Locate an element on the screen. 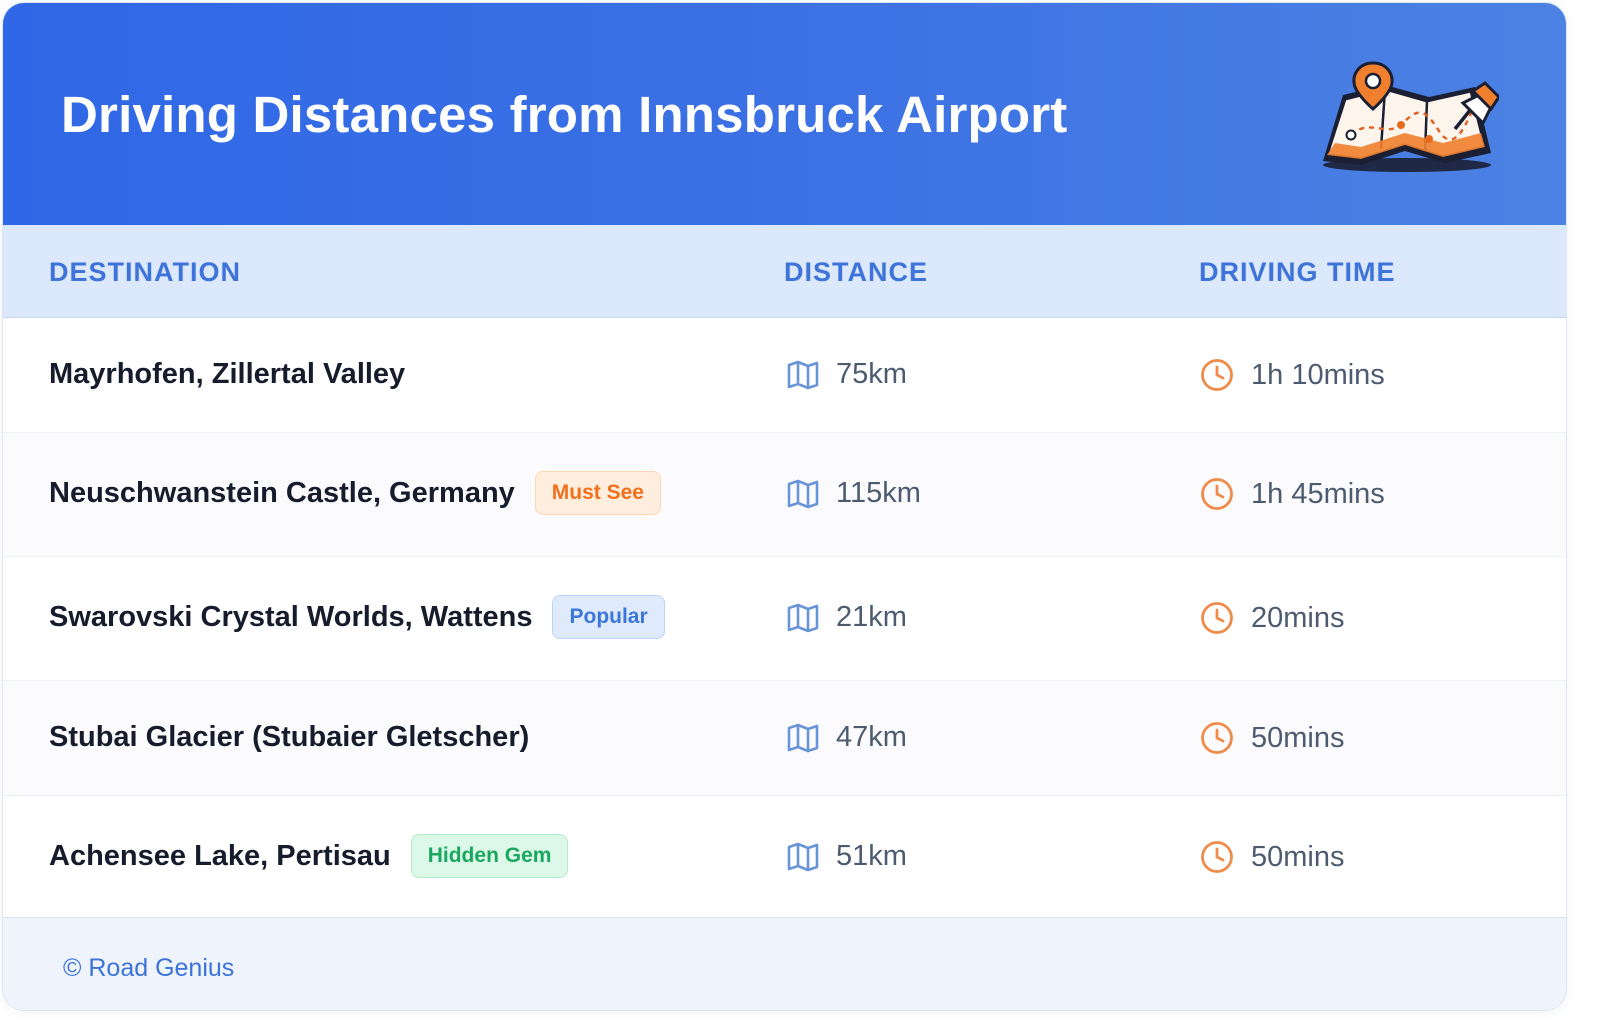  distance-cell: 51km is located at coordinates (847, 856).